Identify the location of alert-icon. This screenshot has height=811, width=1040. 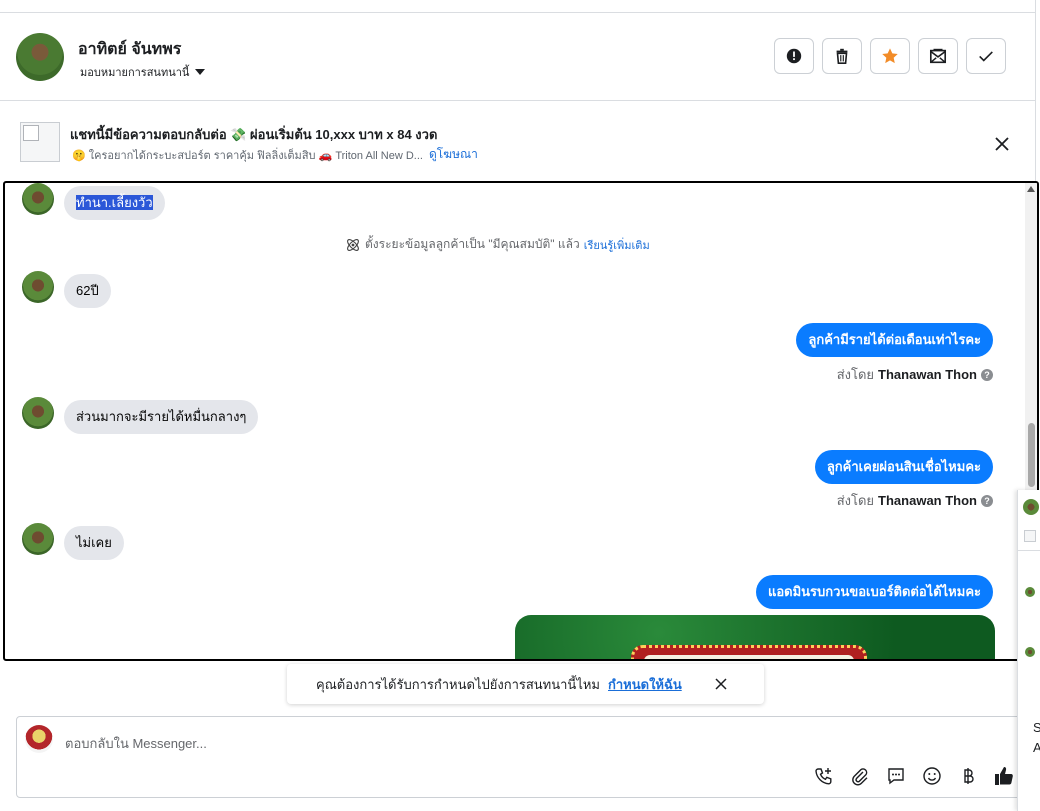
(794, 56).